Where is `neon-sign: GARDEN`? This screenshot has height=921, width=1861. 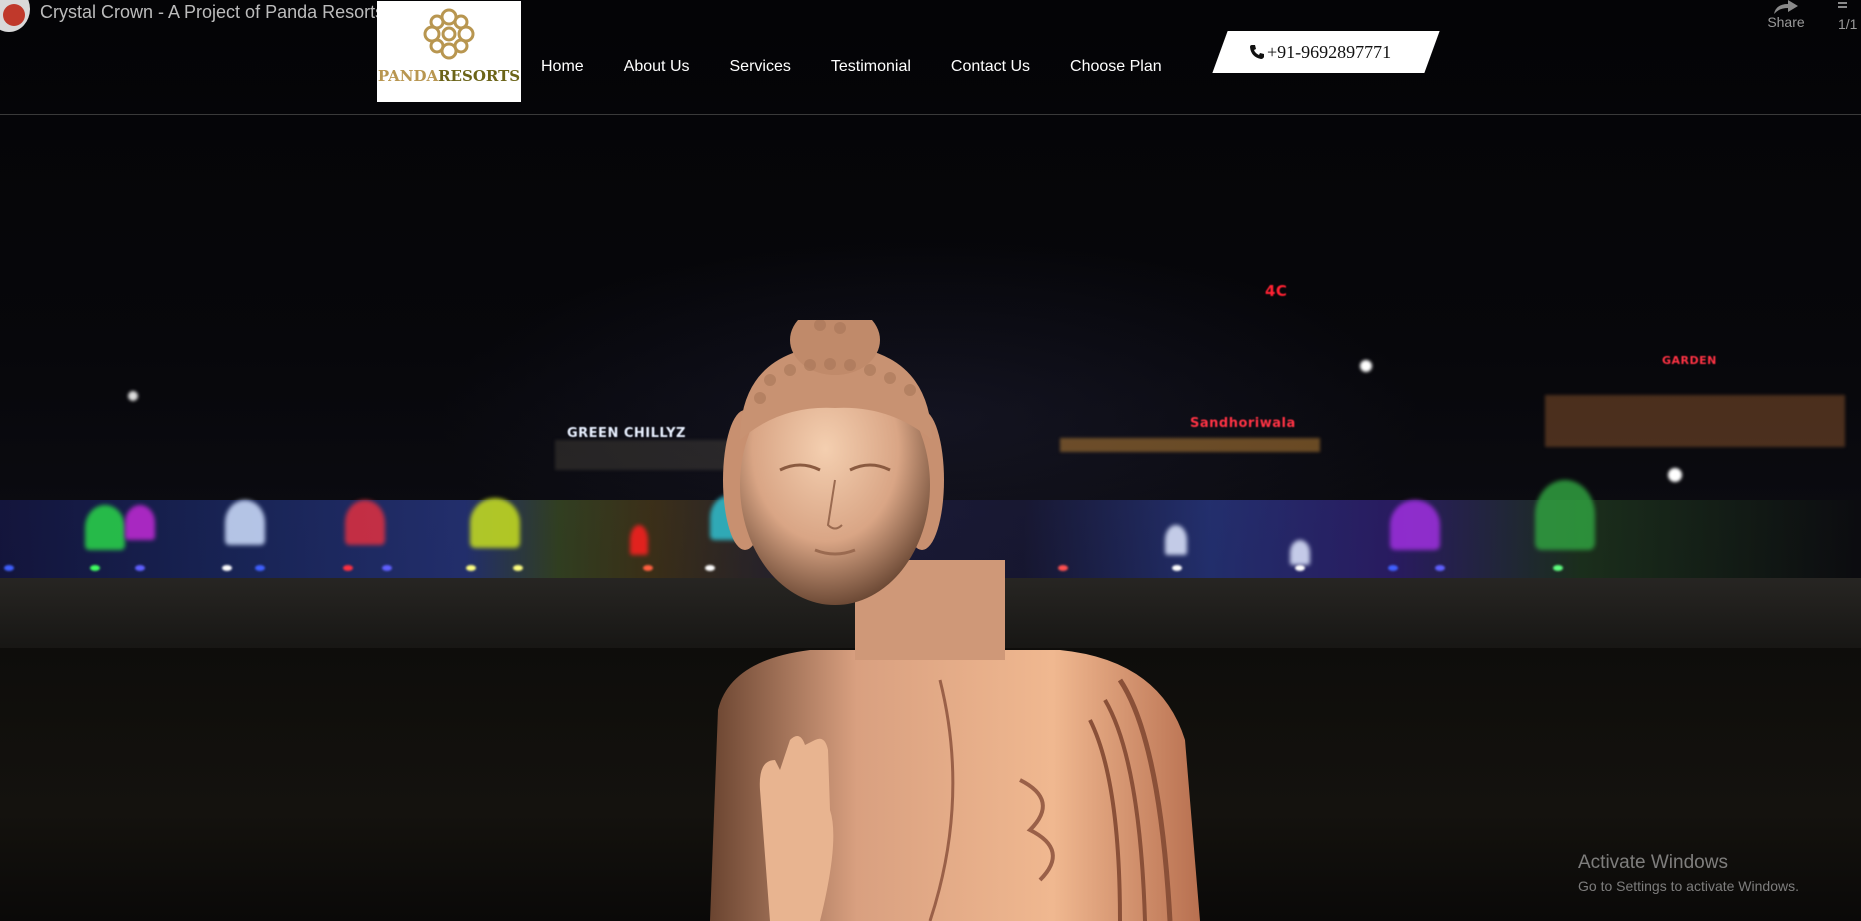 neon-sign: GARDEN is located at coordinates (1689, 360).